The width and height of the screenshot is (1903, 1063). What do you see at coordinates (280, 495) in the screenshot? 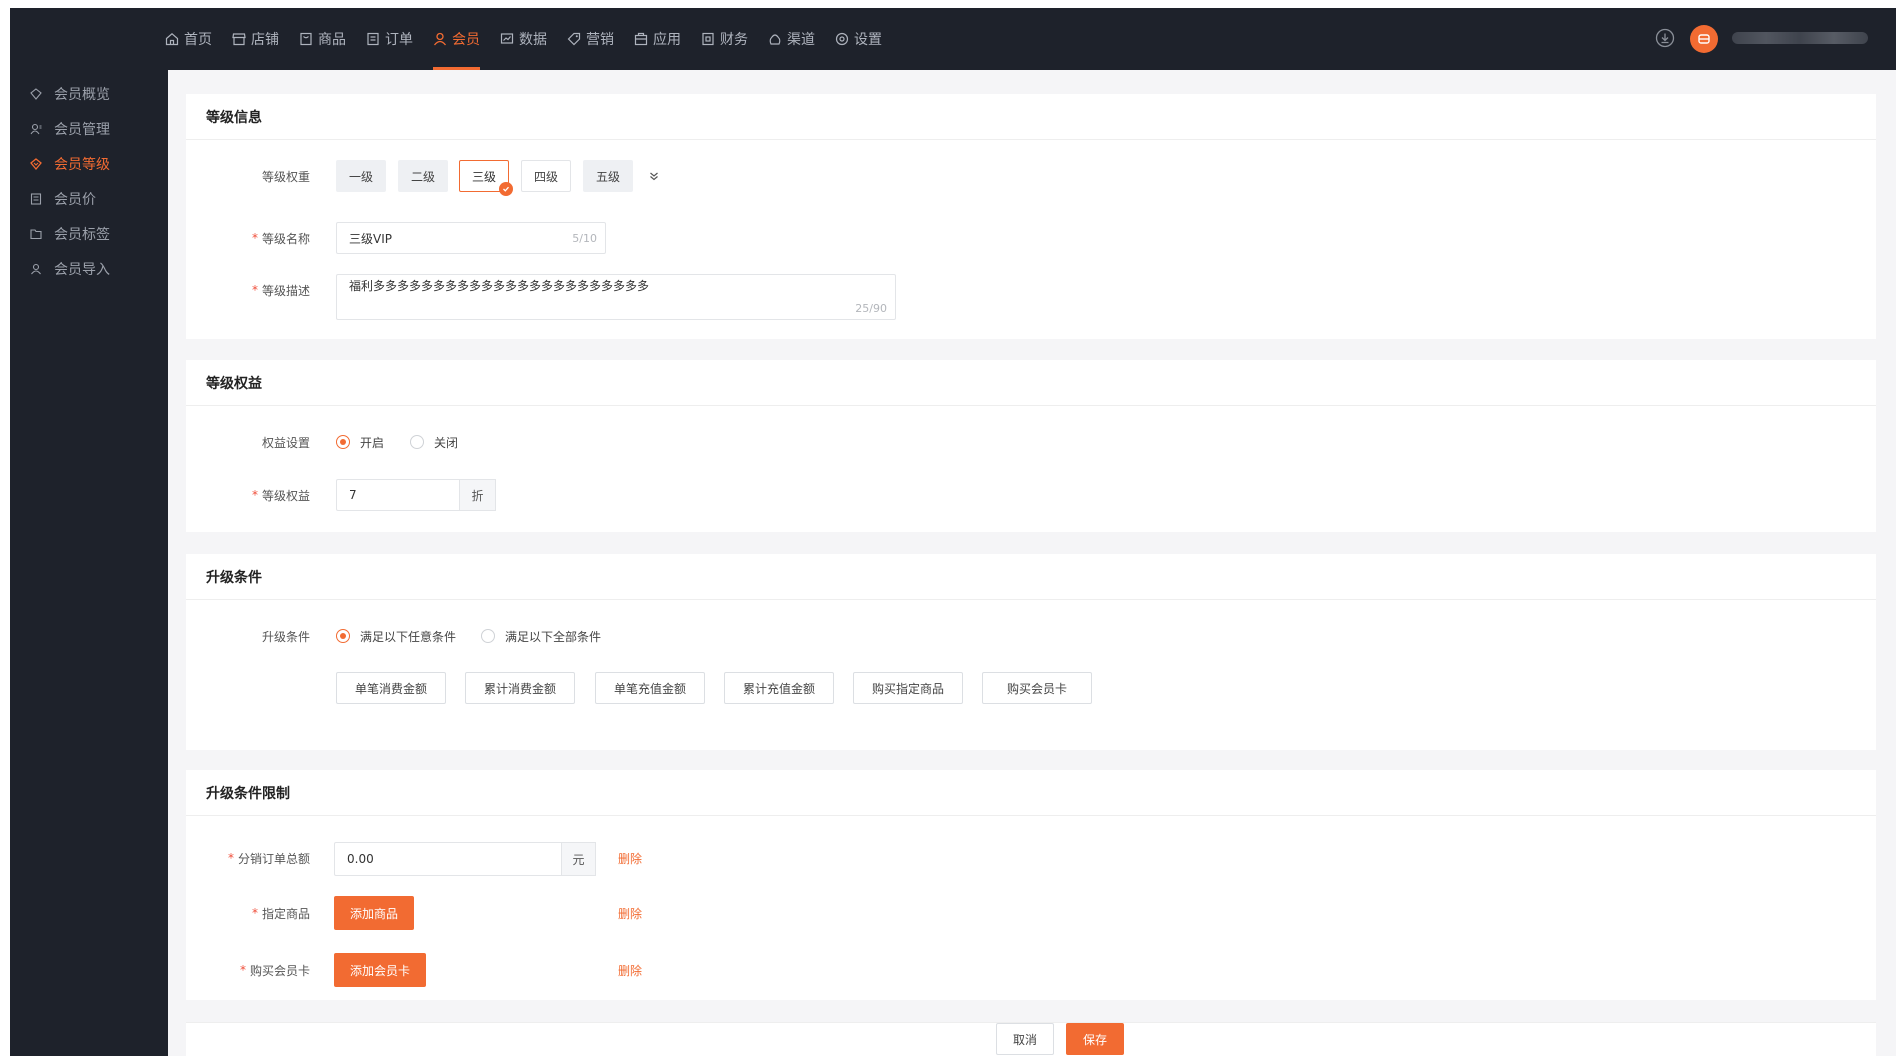
I see `rights-discount-label: * 等级权益` at bounding box center [280, 495].